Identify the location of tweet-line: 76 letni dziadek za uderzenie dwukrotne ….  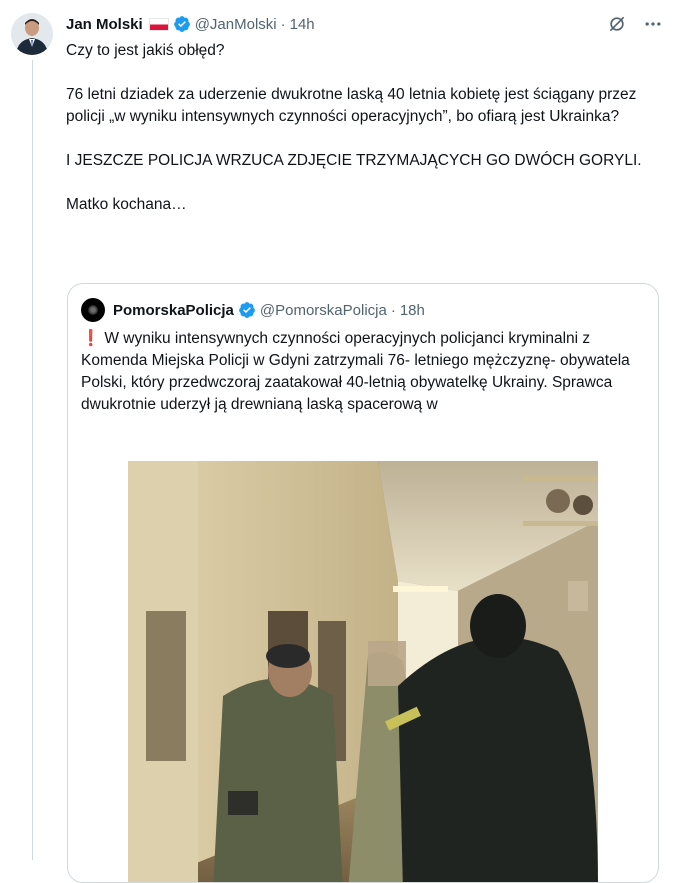
(351, 105).